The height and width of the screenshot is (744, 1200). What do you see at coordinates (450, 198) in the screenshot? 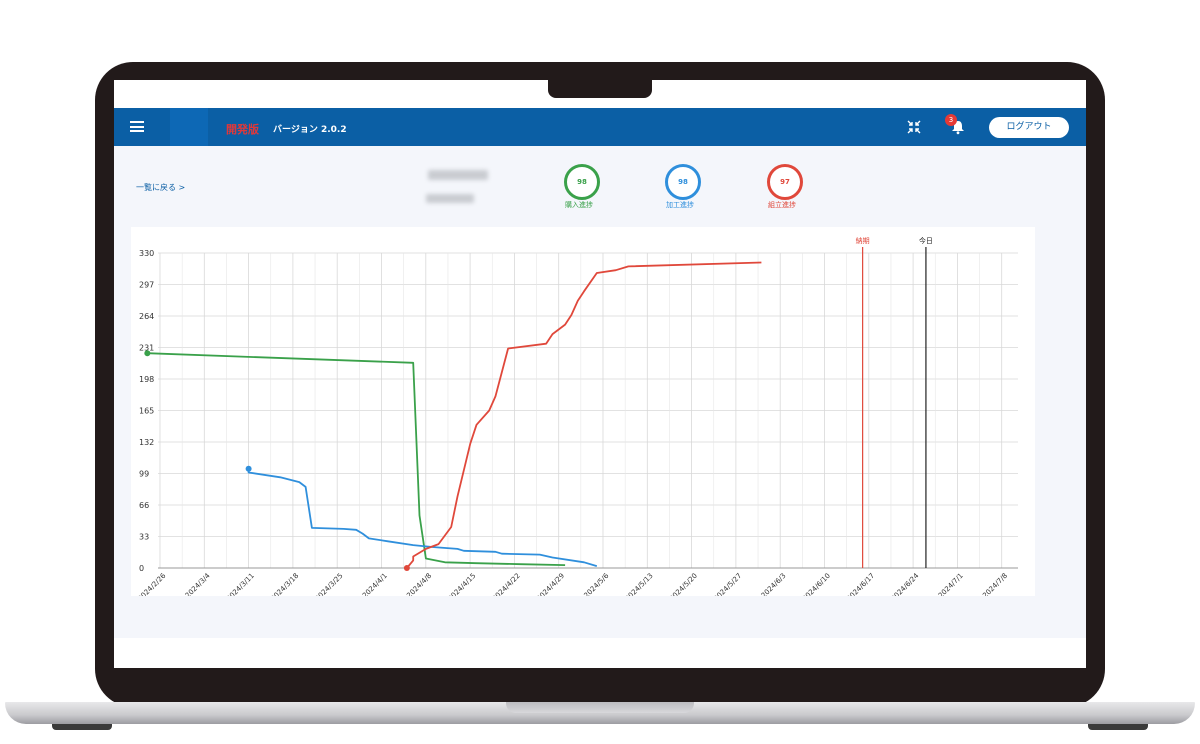
I see `redacted-subtitle` at bounding box center [450, 198].